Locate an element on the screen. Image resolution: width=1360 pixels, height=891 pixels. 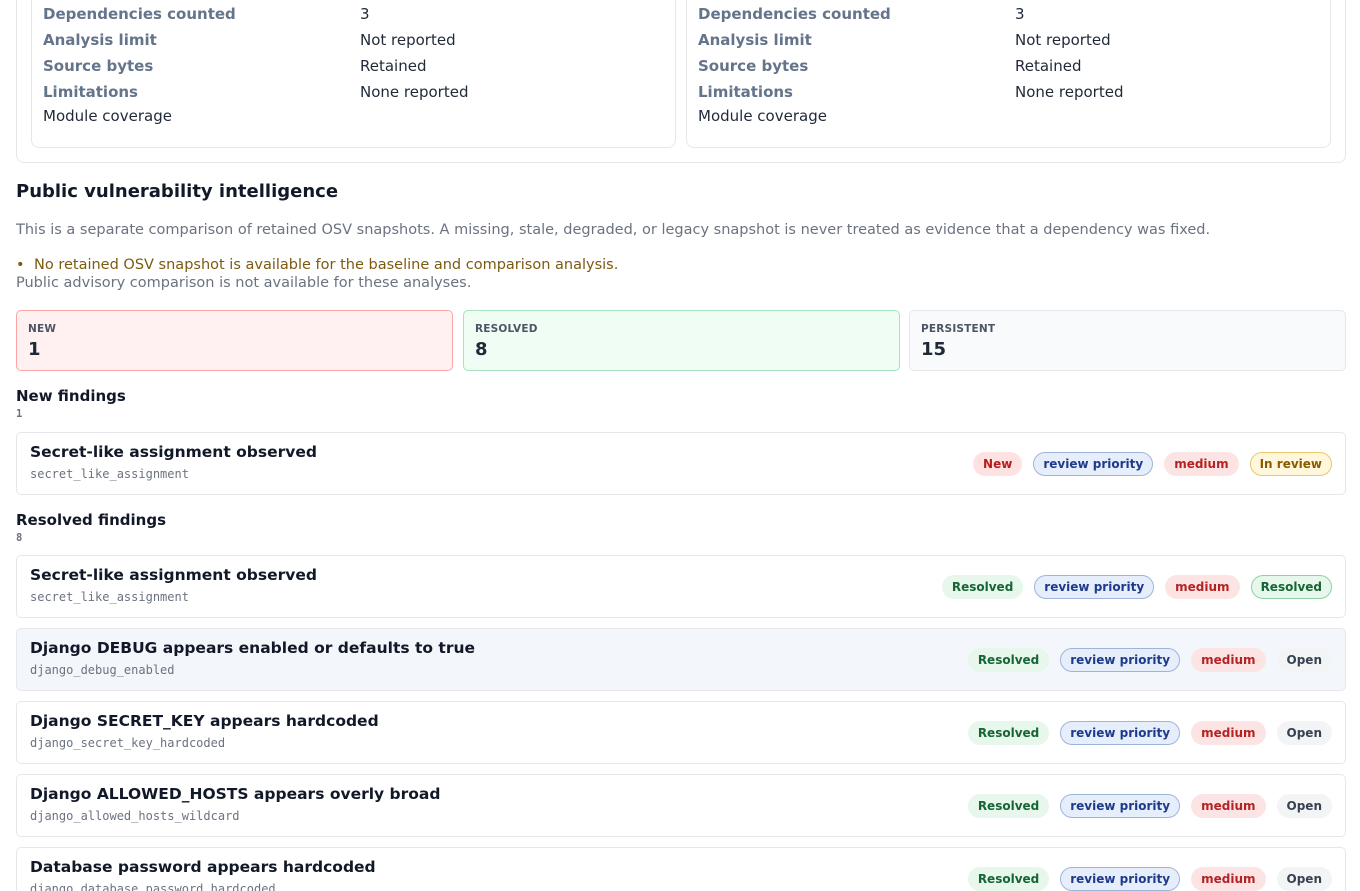
finding-badges: Resolved review priority medium Resolved is located at coordinates (1136, 587).